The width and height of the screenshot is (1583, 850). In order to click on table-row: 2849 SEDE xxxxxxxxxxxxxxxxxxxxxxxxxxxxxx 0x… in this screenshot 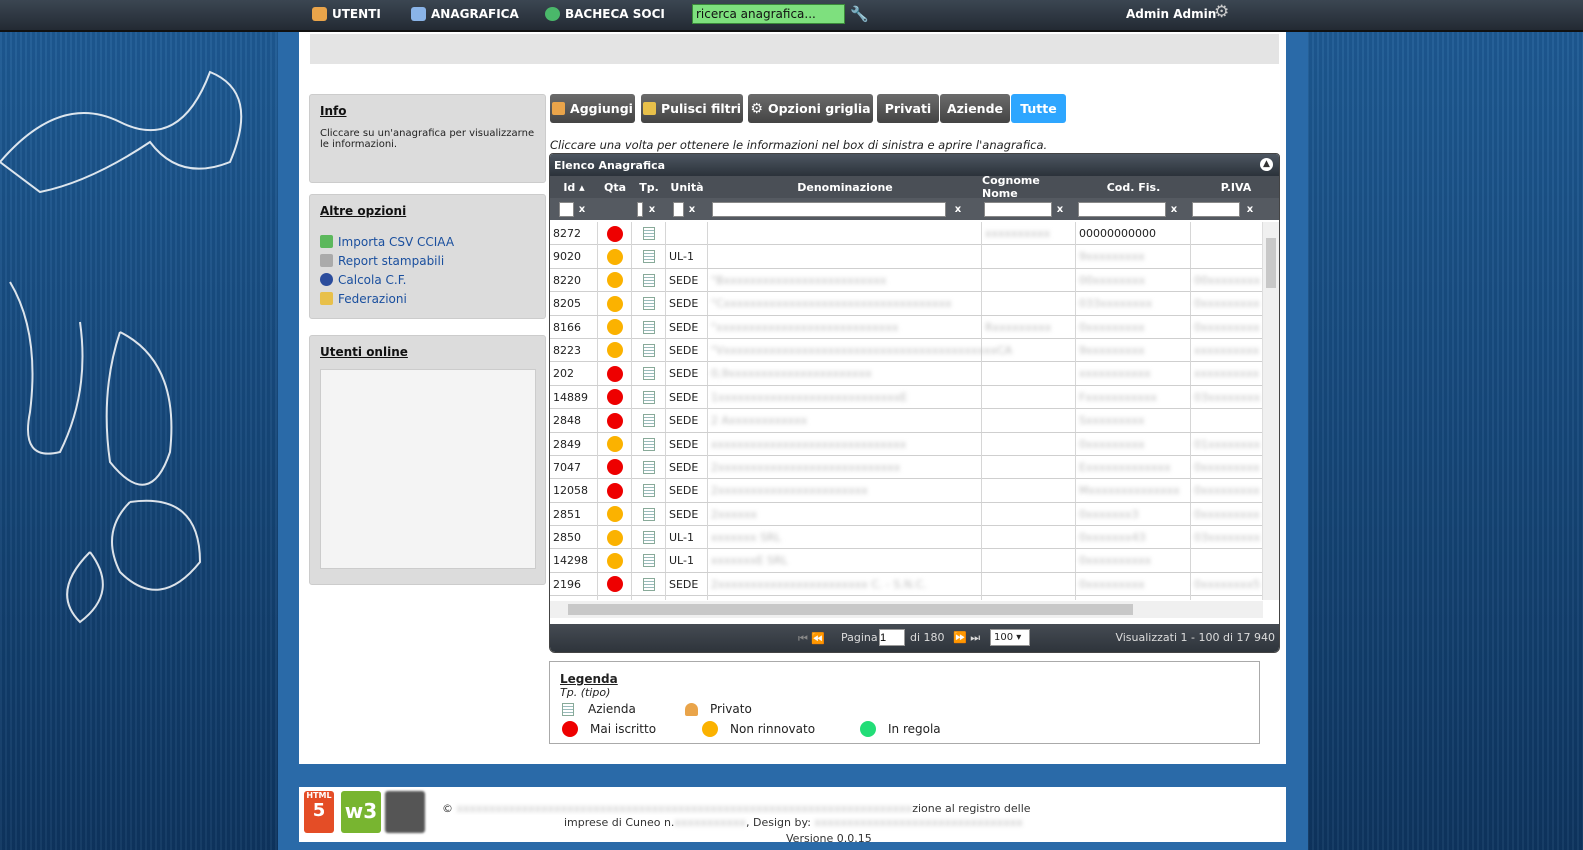, I will do `click(906, 444)`.